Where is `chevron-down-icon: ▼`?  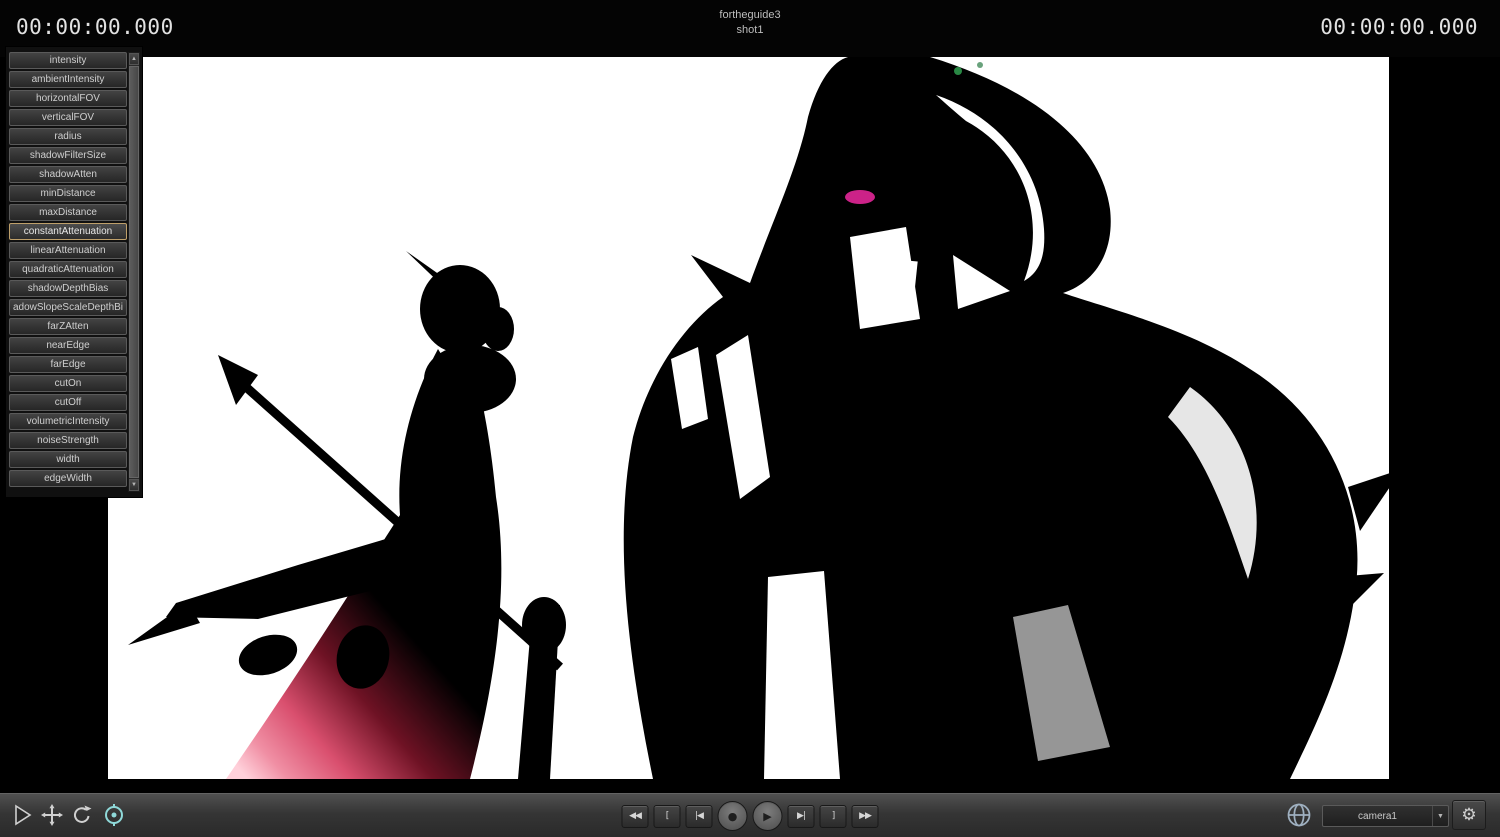
chevron-down-icon: ▼ is located at coordinates (1440, 816).